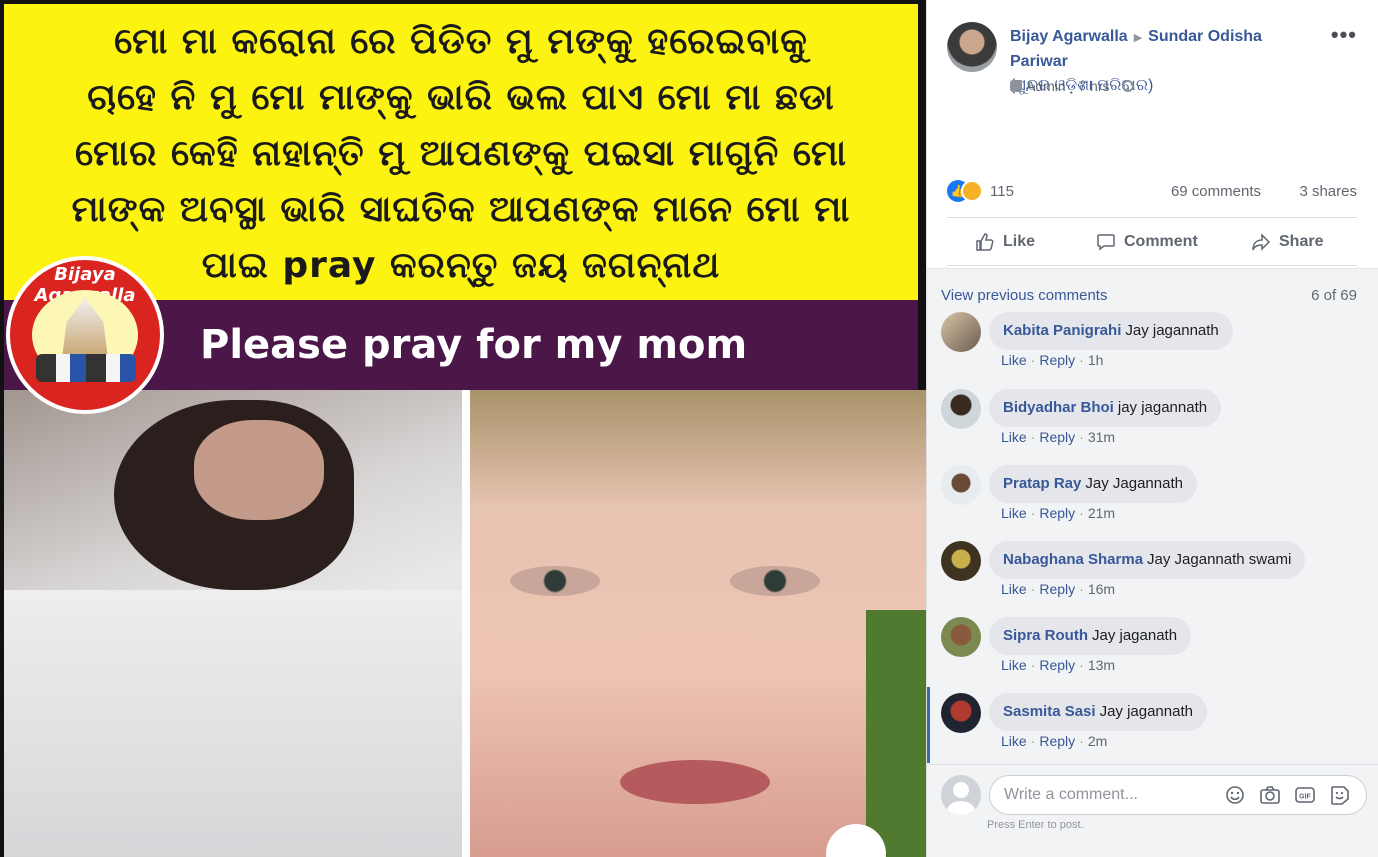  I want to click on more-options-icon: •••, so click(1344, 35).